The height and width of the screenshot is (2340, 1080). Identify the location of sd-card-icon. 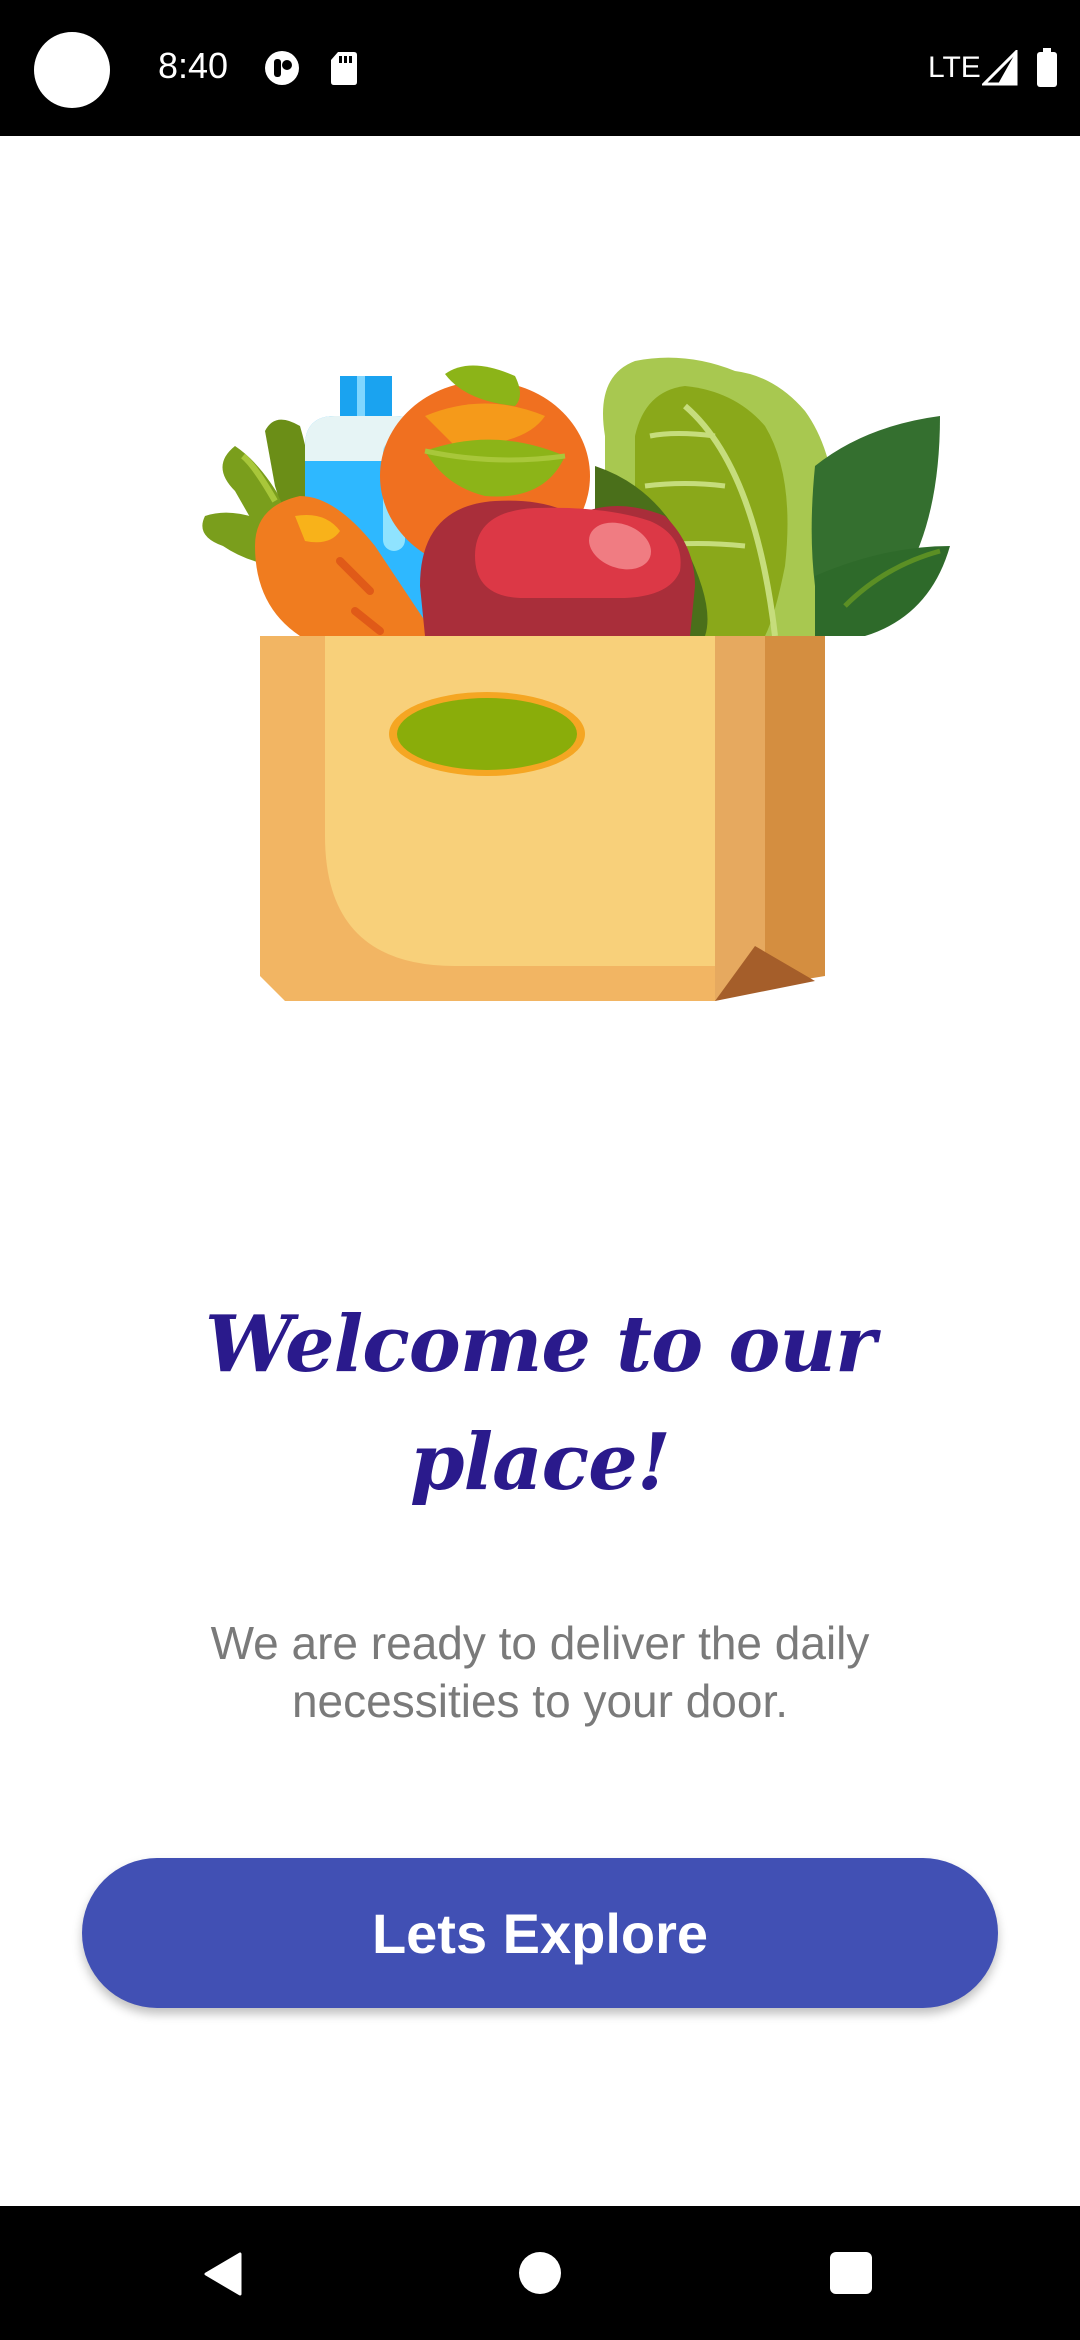
(344, 68).